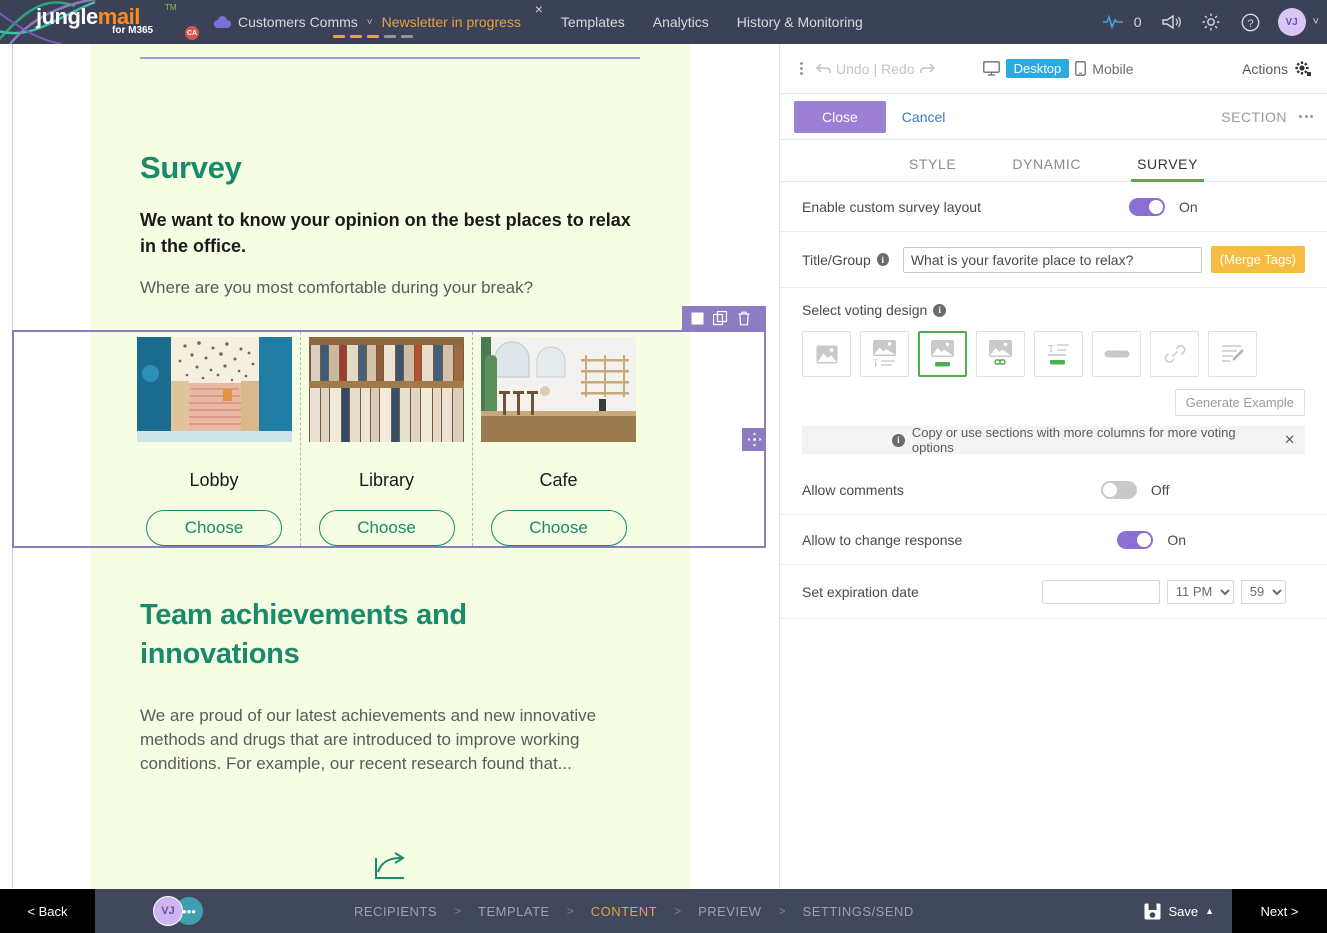  I want to click on voting-design-label-row: Select voting design i, so click(1053, 310).